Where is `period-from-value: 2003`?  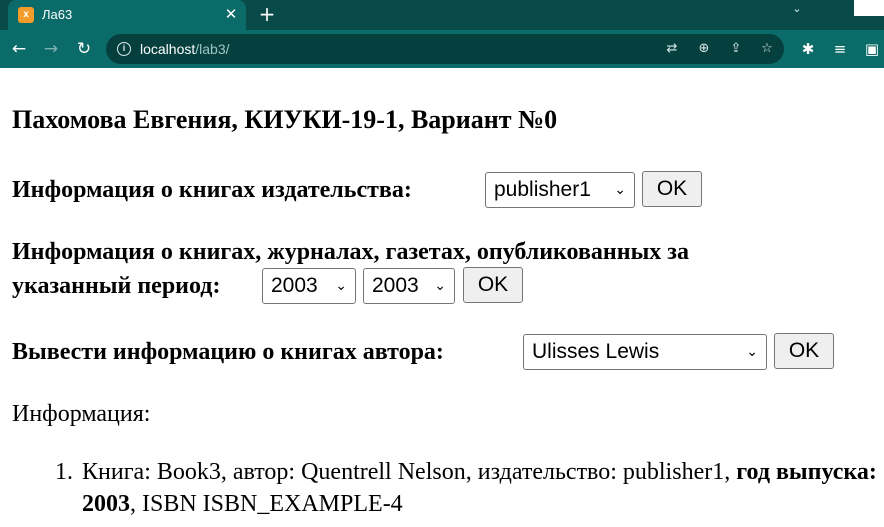
period-from-value: 2003 is located at coordinates (294, 285).